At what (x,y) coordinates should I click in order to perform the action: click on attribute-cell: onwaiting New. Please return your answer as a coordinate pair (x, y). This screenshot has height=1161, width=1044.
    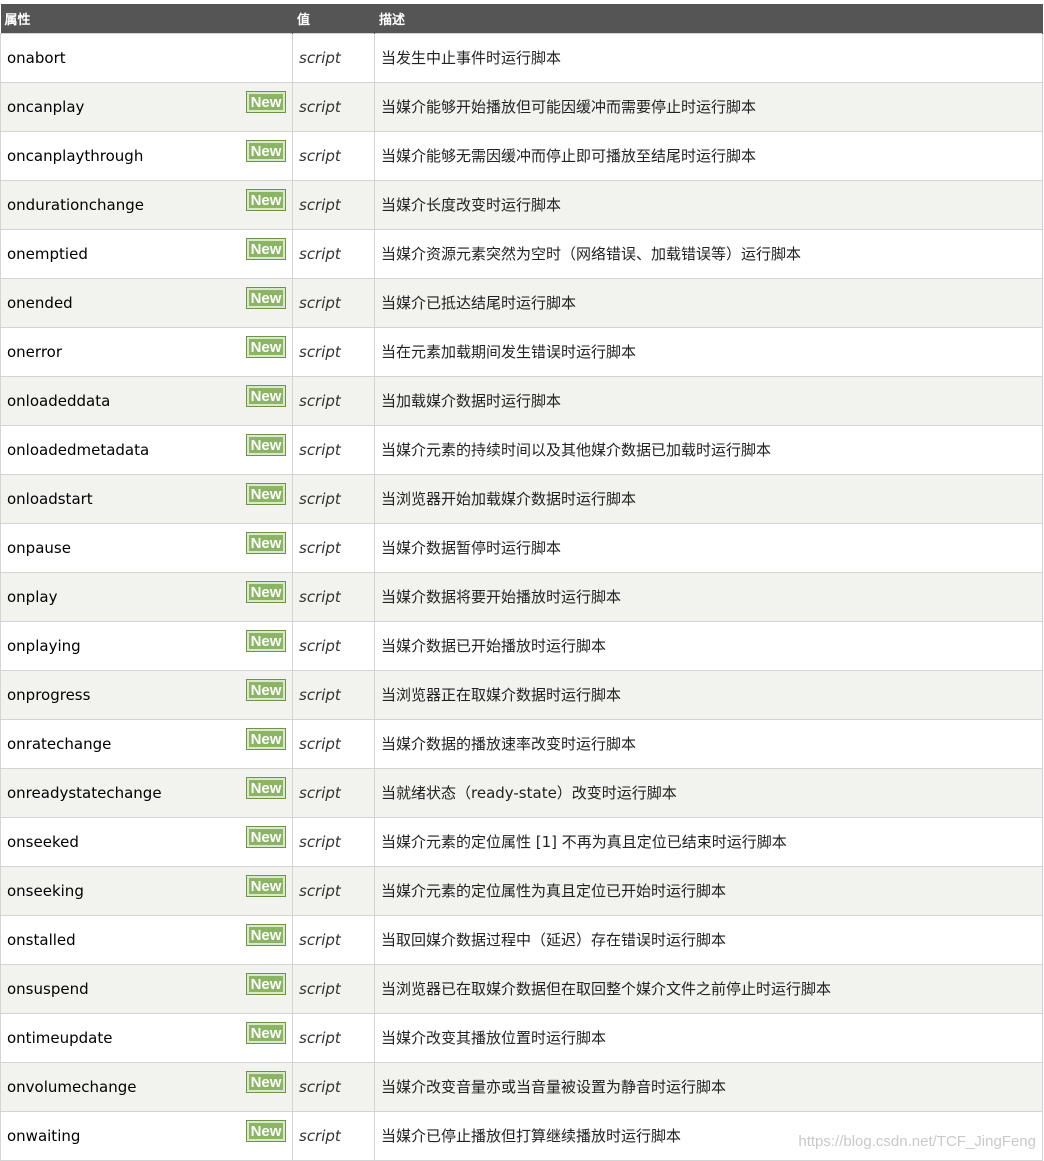
    Looking at the image, I should click on (146, 1135).